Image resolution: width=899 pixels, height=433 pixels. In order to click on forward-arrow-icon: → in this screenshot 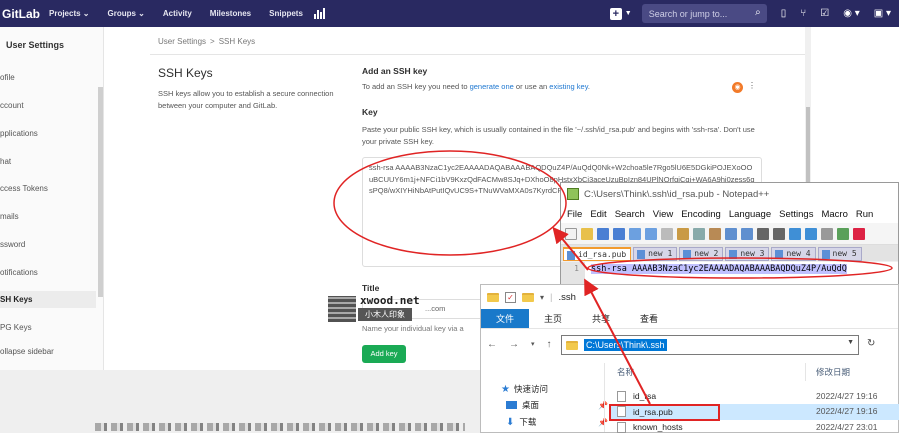, I will do `click(514, 344)`.